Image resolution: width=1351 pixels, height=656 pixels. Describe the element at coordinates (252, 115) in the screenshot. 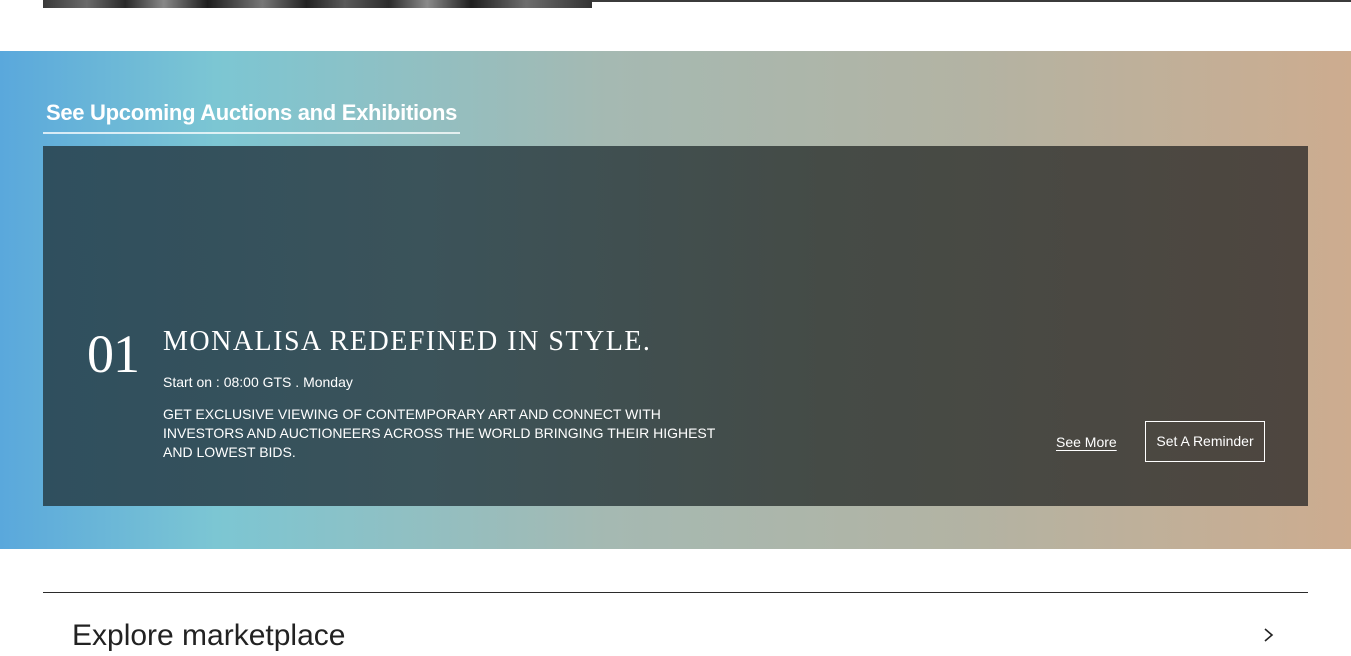

I see `section-title: See Upcoming Auctions and Exhibitions` at that location.